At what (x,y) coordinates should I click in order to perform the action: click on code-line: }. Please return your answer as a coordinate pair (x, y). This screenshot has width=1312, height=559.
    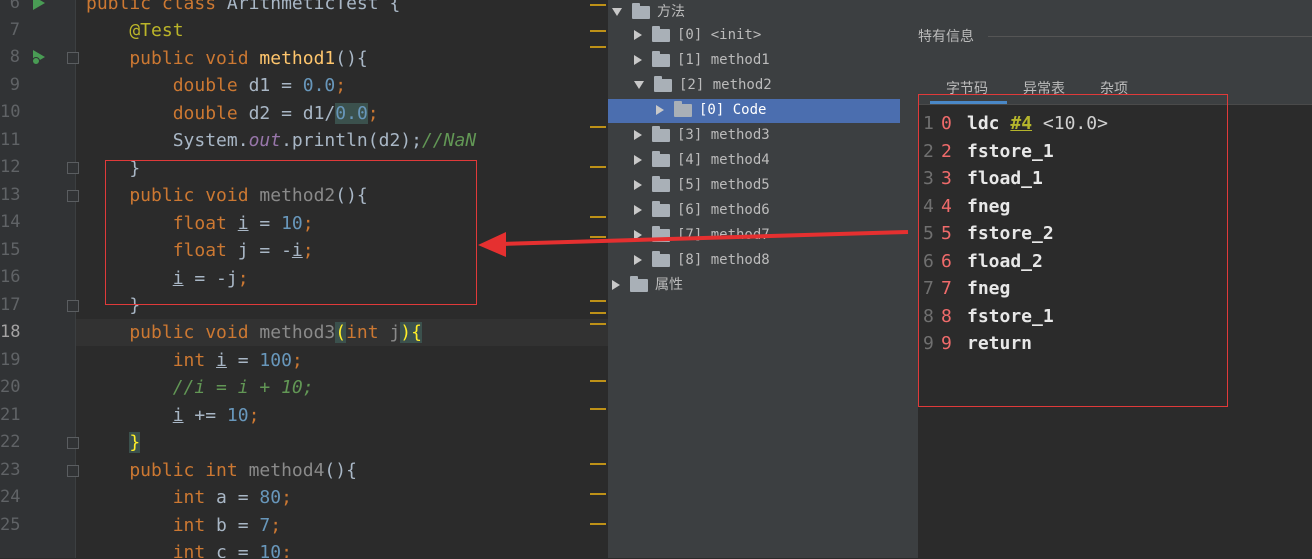
    Looking at the image, I should click on (113, 442).